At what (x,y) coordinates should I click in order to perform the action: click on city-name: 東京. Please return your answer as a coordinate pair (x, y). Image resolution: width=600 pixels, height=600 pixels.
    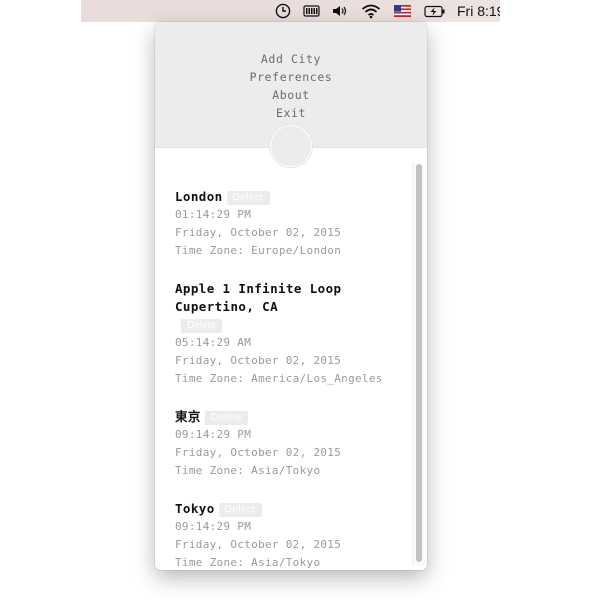
    Looking at the image, I should click on (188, 416).